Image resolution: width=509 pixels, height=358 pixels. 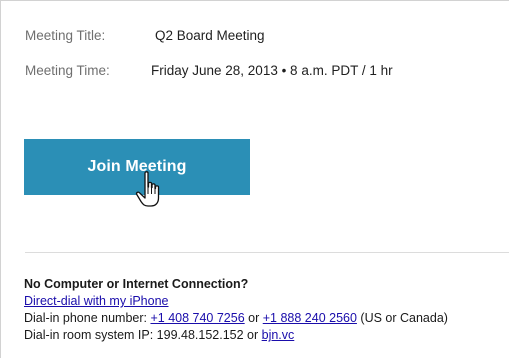 What do you see at coordinates (402, 318) in the screenshot?
I see `phone-region-text: (US or Canada)` at bounding box center [402, 318].